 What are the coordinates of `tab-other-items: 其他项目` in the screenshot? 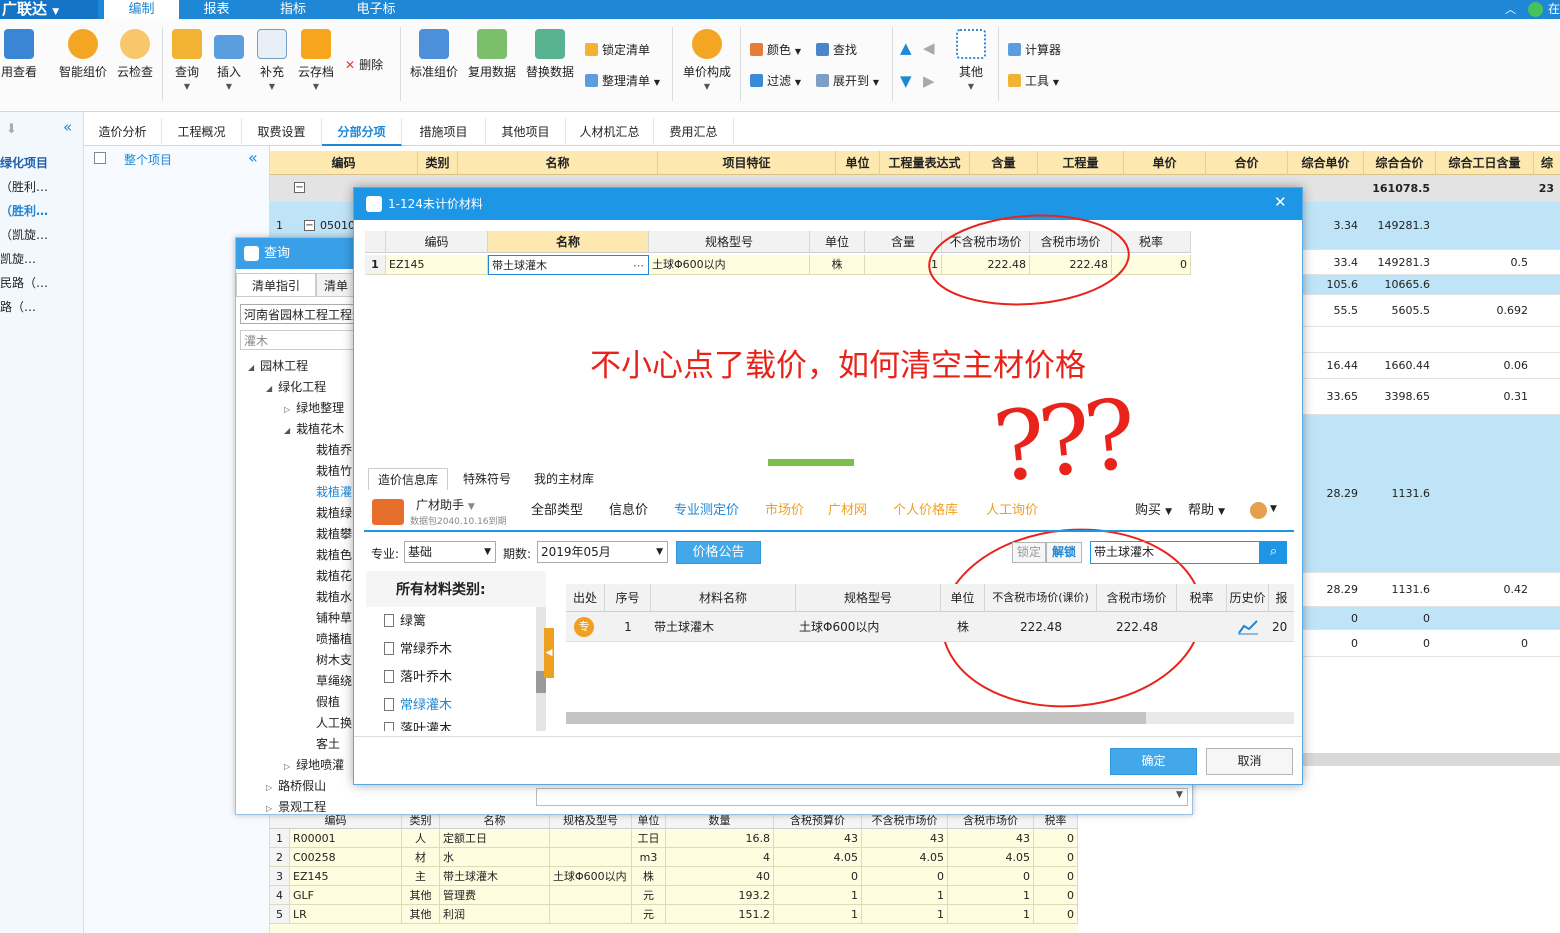 It's located at (526, 132).